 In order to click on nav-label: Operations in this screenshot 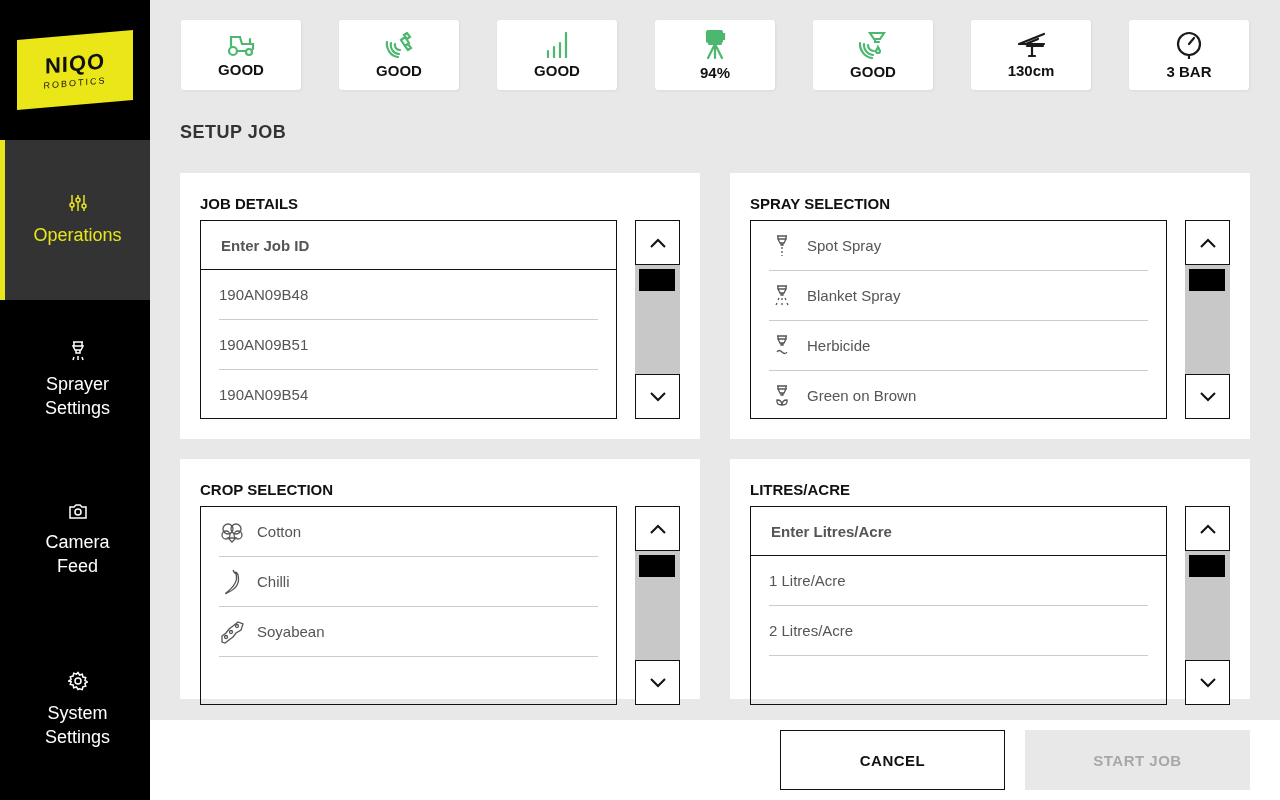, I will do `click(77, 235)`.